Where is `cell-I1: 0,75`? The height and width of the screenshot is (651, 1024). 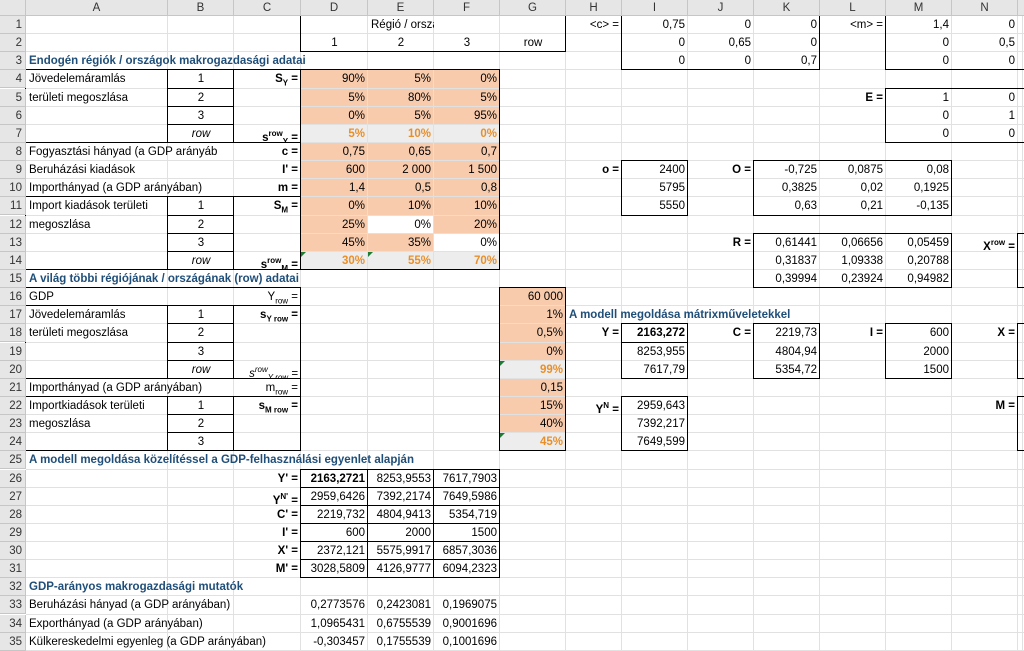 cell-I1: 0,75 is located at coordinates (655, 25).